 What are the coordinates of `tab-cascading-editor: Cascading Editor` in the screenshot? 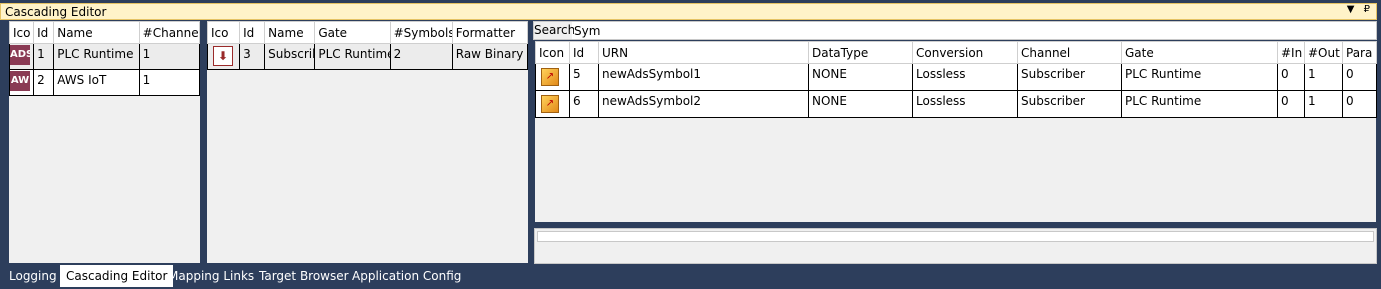 It's located at (117, 276).